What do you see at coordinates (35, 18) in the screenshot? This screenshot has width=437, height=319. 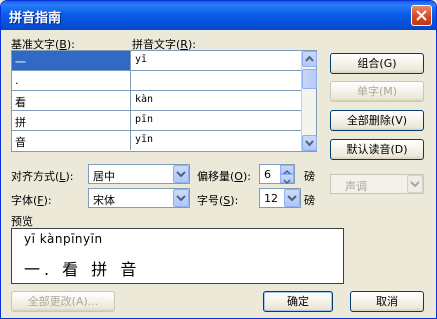 I see `window-title: 拼音指南` at bounding box center [35, 18].